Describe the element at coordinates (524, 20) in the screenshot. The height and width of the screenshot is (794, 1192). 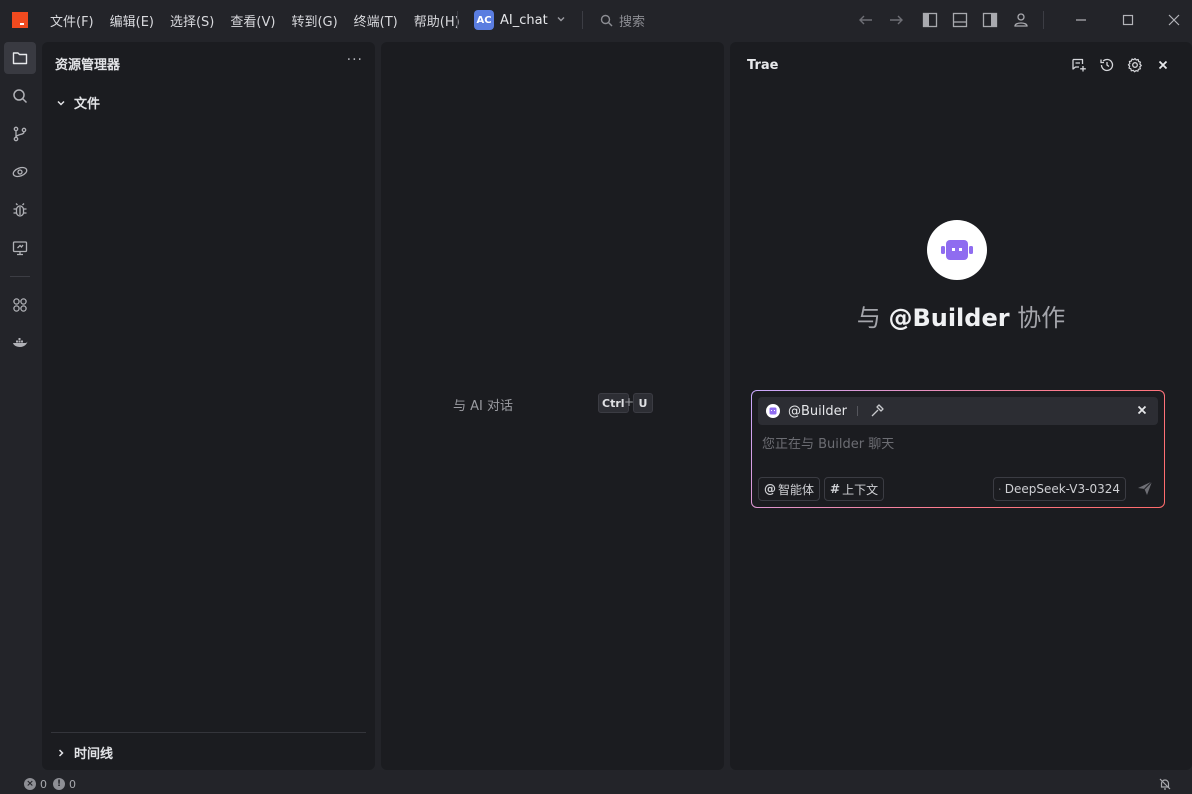
I see `project-name: AI_chat` at that location.